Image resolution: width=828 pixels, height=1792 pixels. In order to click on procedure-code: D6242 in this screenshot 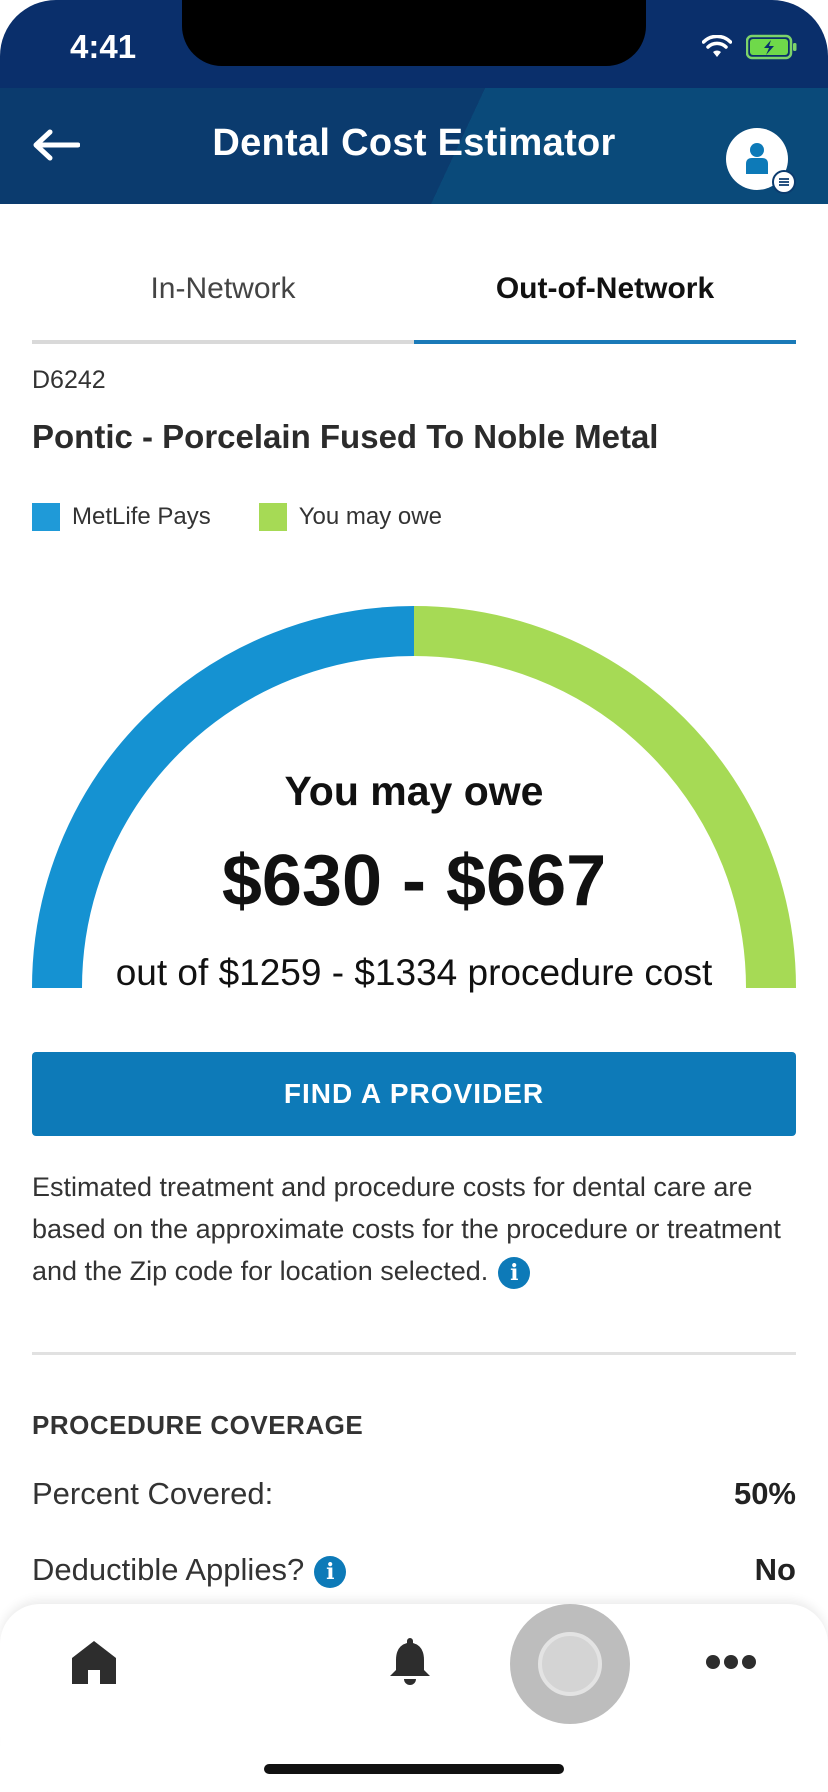, I will do `click(69, 380)`.